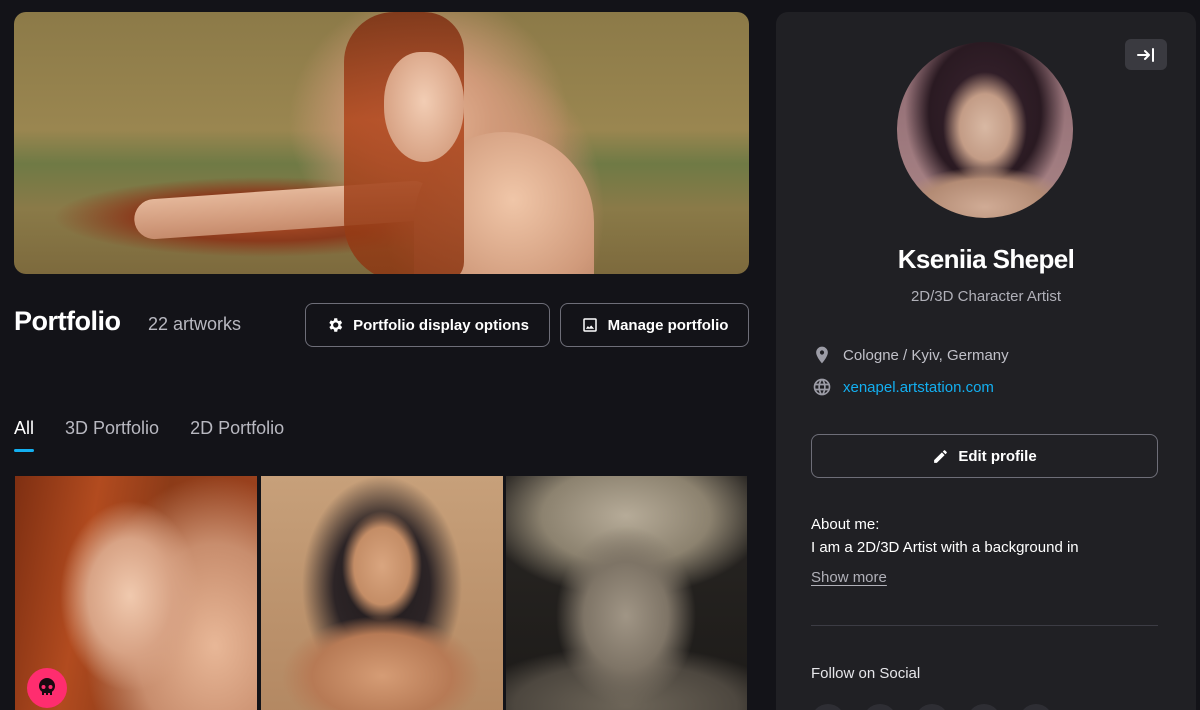 The width and height of the screenshot is (1200, 710). I want to click on profile-role: 2D/3D Character Artist, so click(986, 296).